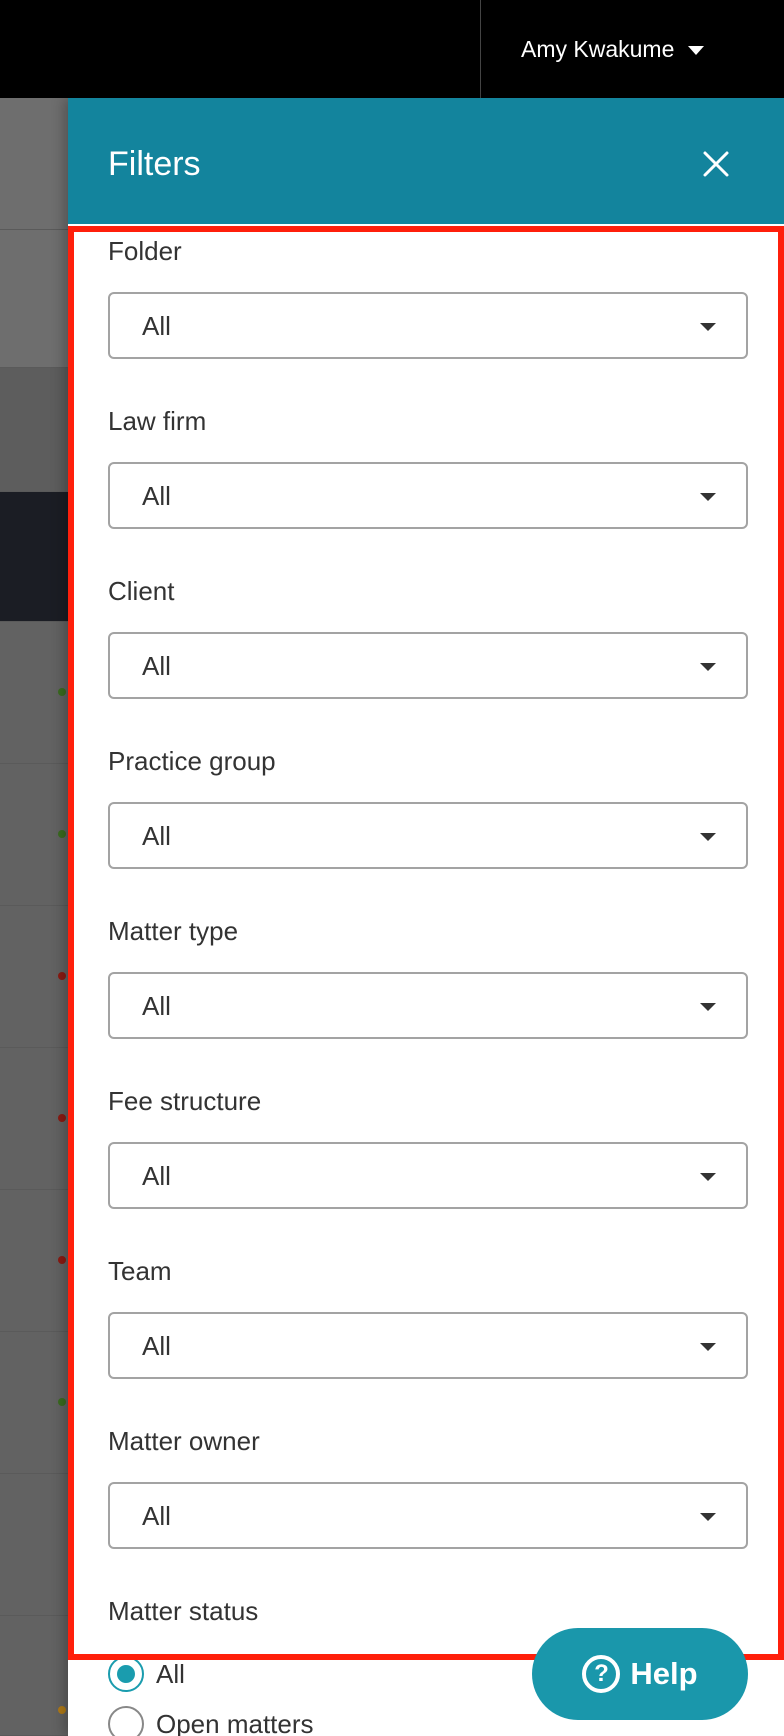 This screenshot has width=784, height=1736. What do you see at coordinates (34, 557) in the screenshot?
I see `background-header-row` at bounding box center [34, 557].